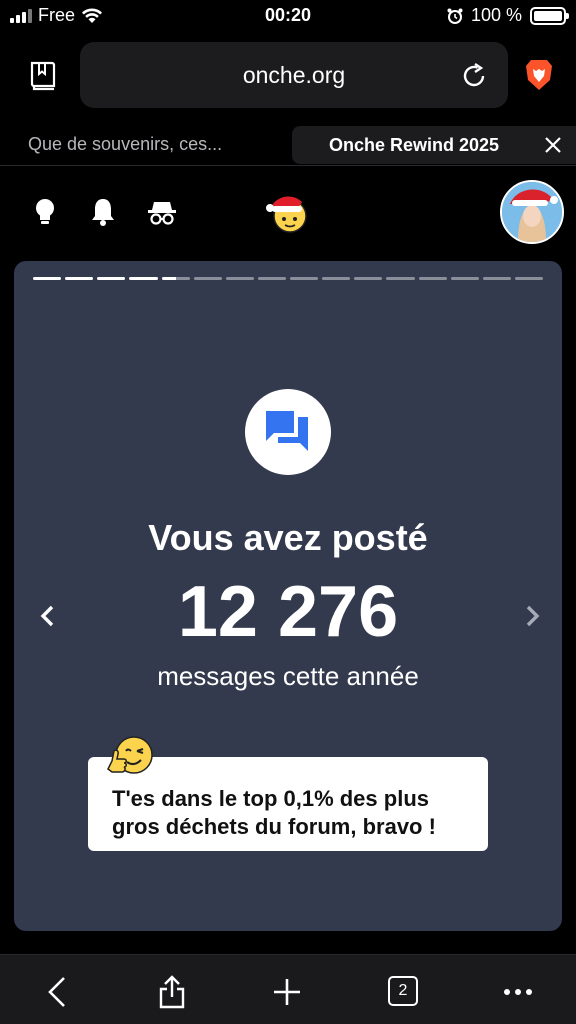 The image size is (576, 1024). Describe the element at coordinates (45, 212) in the screenshot. I see `lightbulb-icon` at that location.